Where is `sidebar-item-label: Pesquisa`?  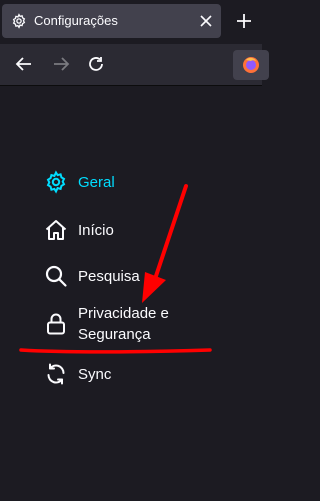 sidebar-item-label: Pesquisa is located at coordinates (109, 276).